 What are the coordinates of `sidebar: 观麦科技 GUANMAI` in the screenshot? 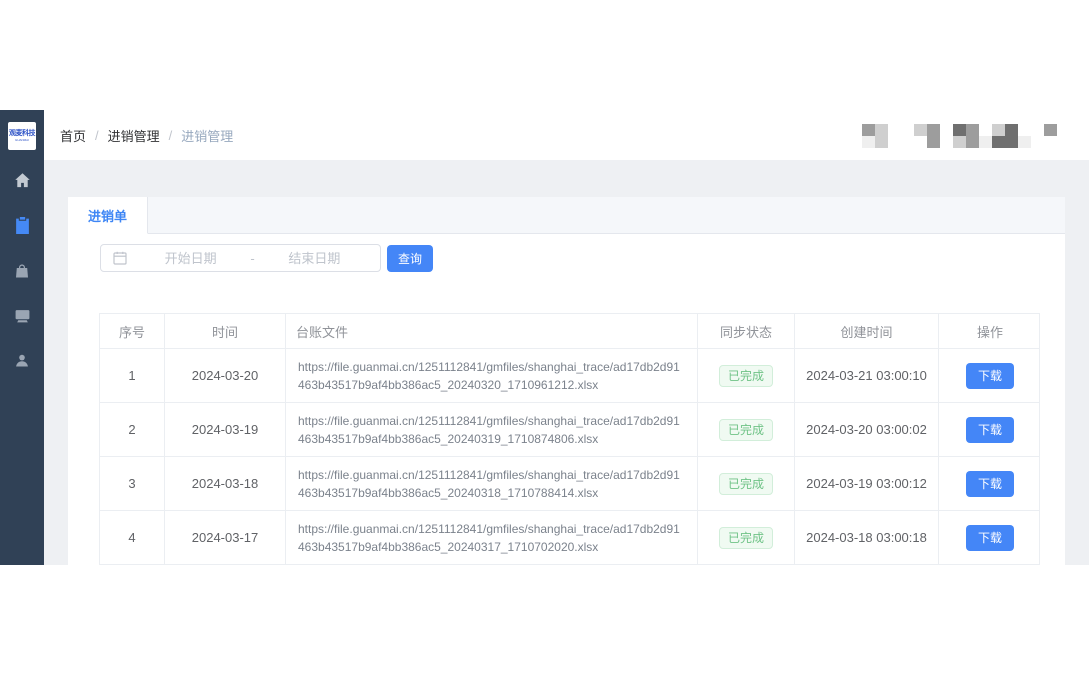 It's located at (22, 337).